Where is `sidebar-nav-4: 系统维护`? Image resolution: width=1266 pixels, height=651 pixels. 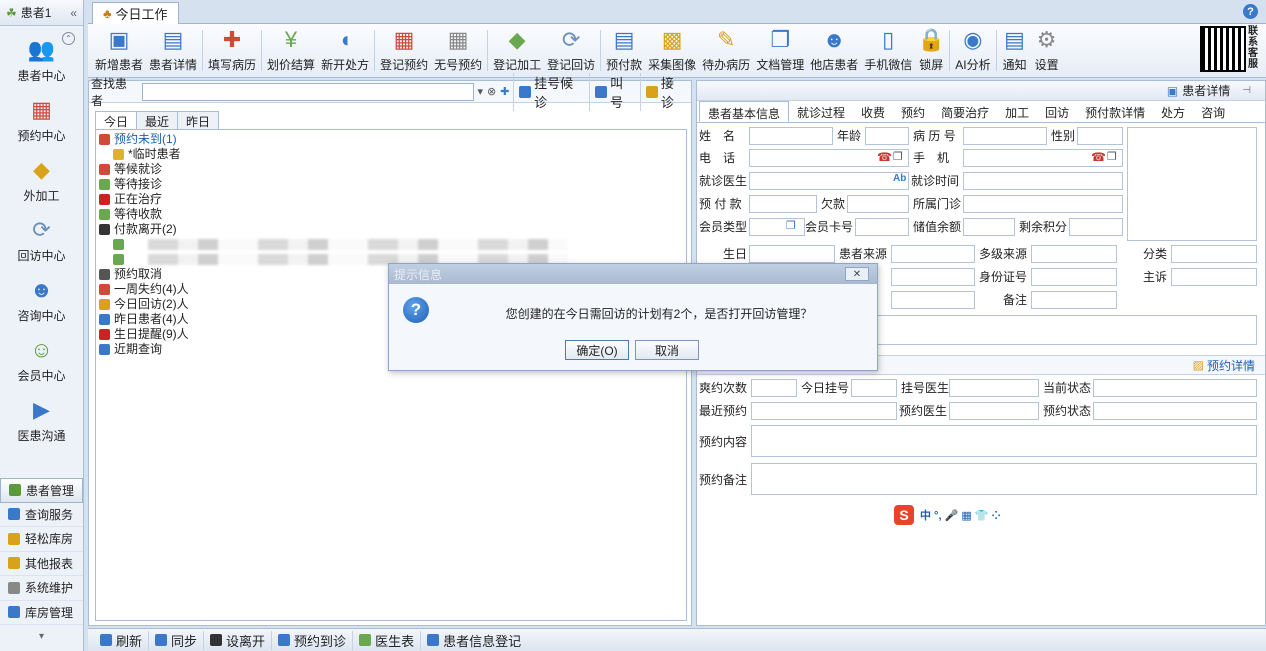
sidebar-nav-4: 系统维护 is located at coordinates (41, 588).